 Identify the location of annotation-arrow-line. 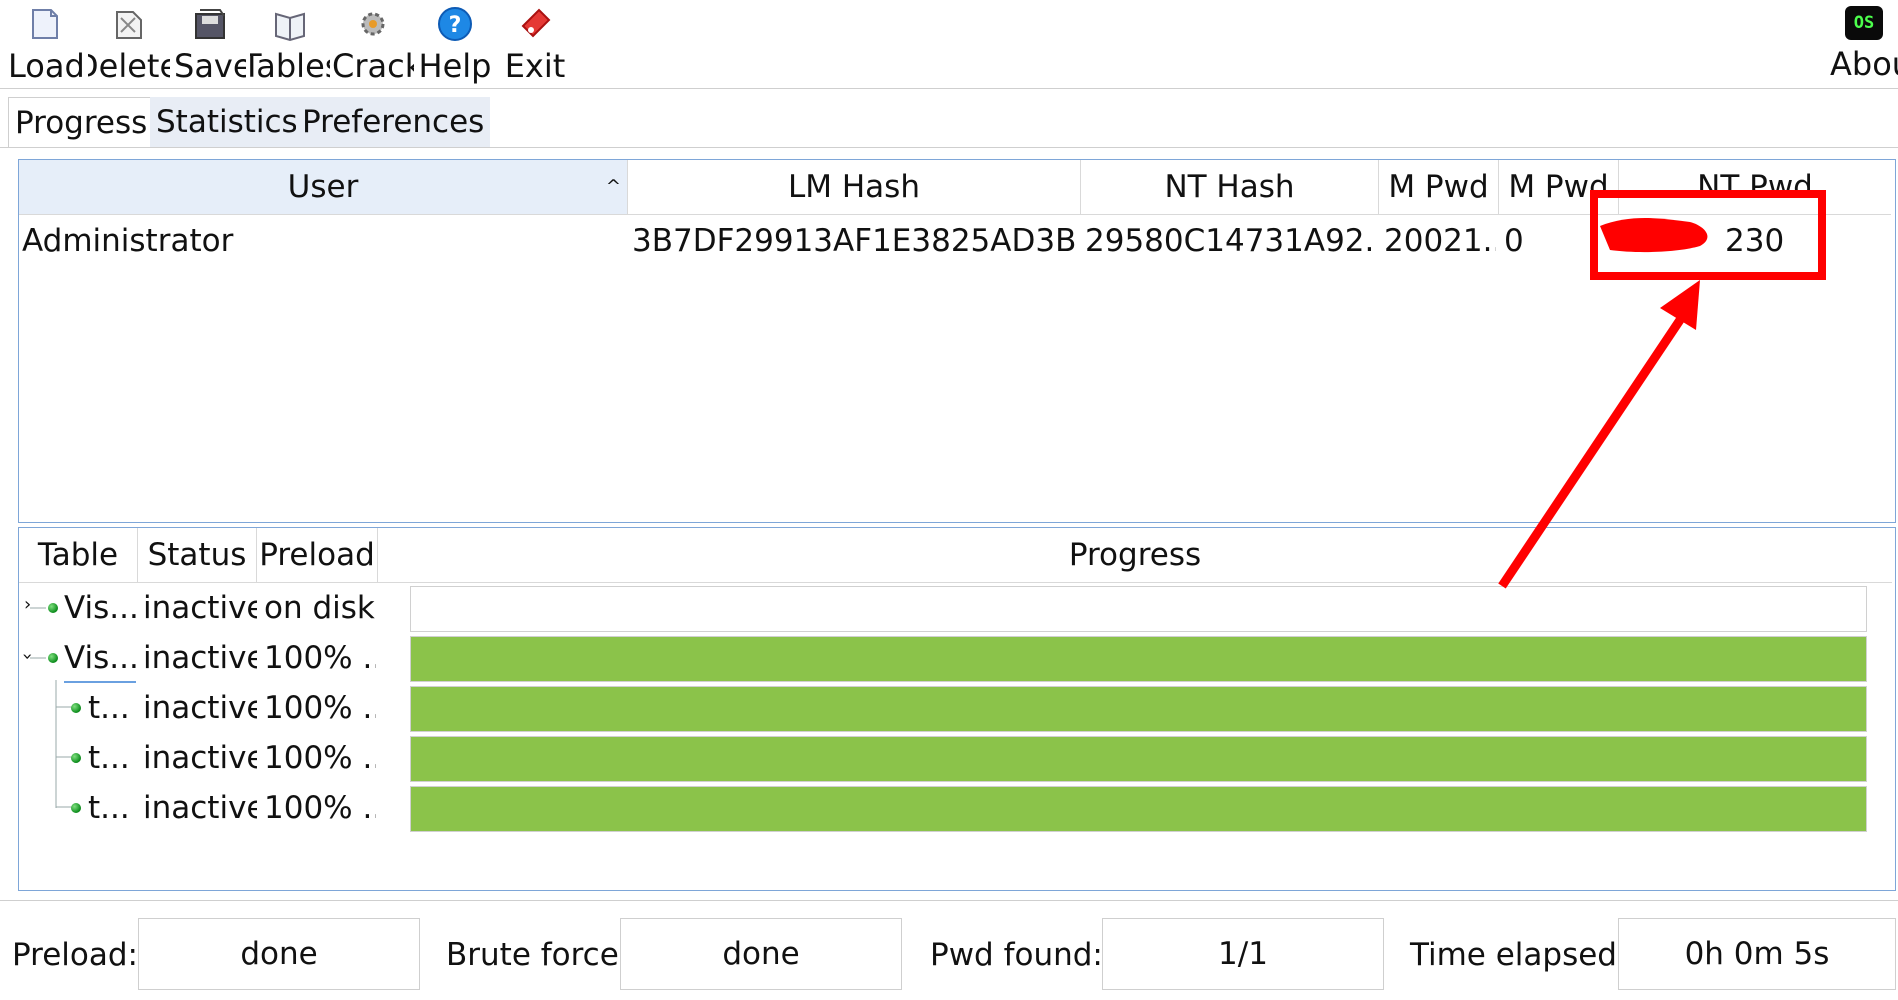
(1595, 447).